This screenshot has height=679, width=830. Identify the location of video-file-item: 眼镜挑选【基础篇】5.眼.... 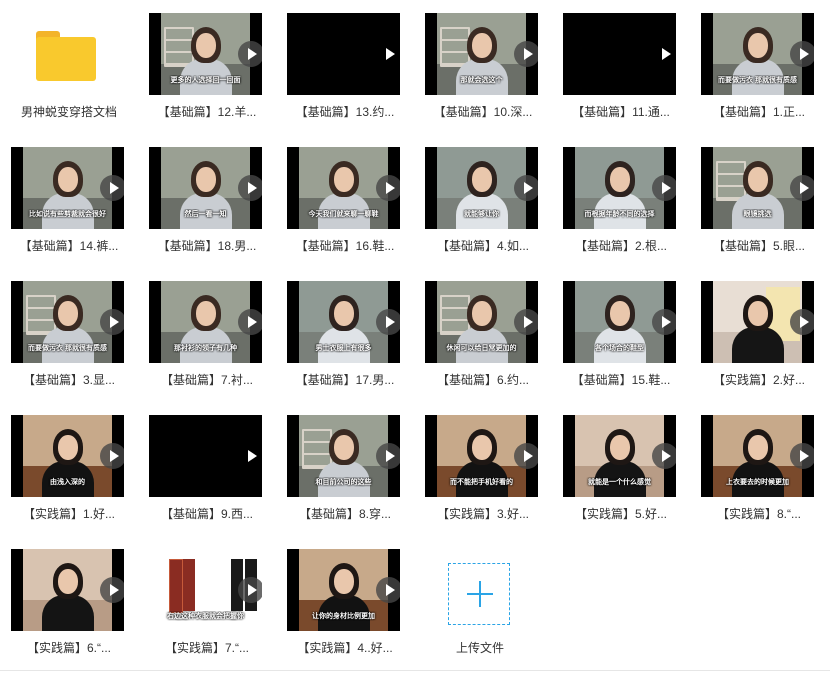
(759, 212).